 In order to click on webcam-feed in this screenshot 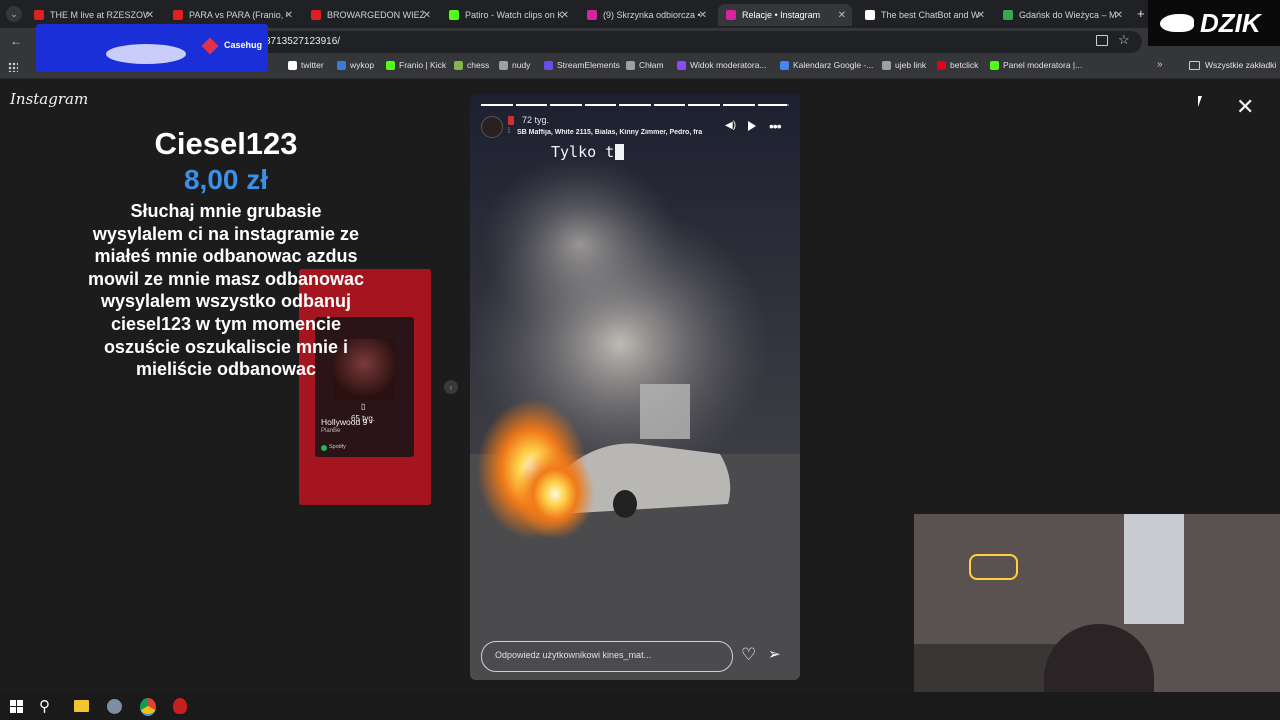, I will do `click(1097, 617)`.